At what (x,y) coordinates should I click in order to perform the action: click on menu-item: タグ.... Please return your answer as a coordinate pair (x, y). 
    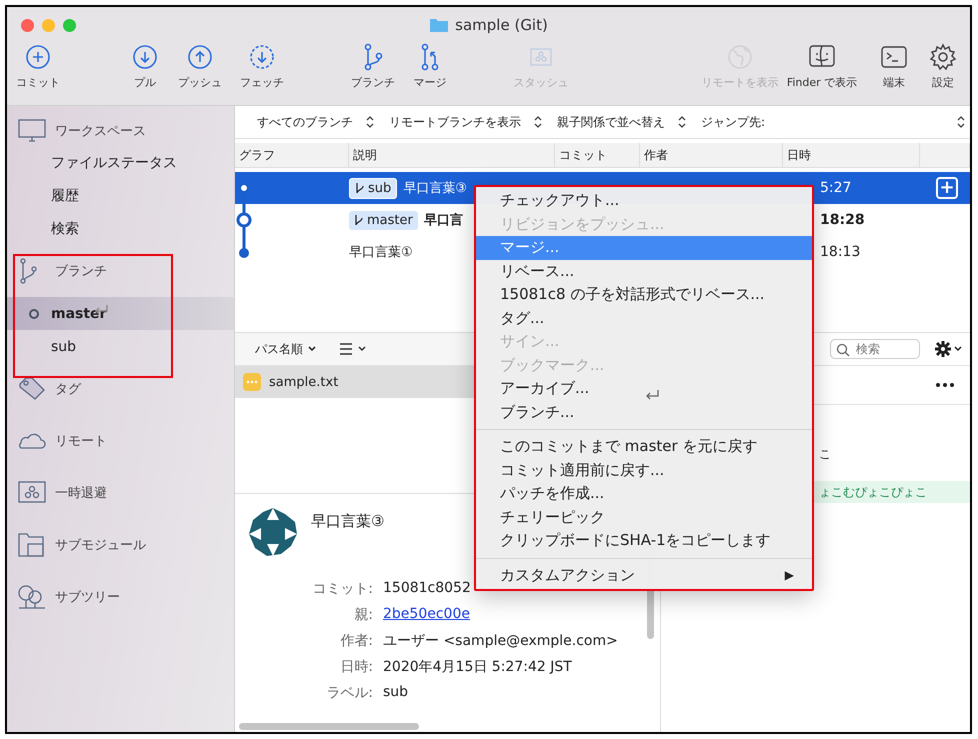
    Looking at the image, I should click on (644, 318).